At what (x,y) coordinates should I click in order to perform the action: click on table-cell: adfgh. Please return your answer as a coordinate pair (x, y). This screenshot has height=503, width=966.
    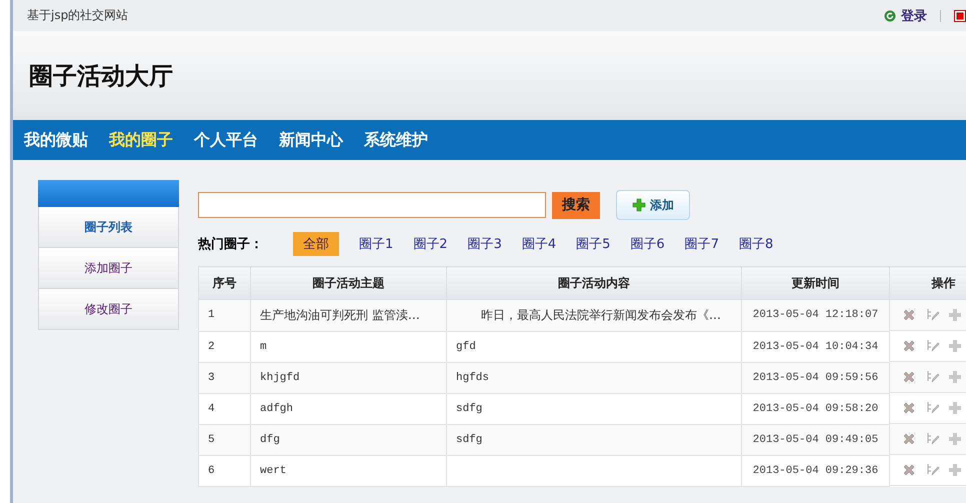
    Looking at the image, I should click on (348, 408).